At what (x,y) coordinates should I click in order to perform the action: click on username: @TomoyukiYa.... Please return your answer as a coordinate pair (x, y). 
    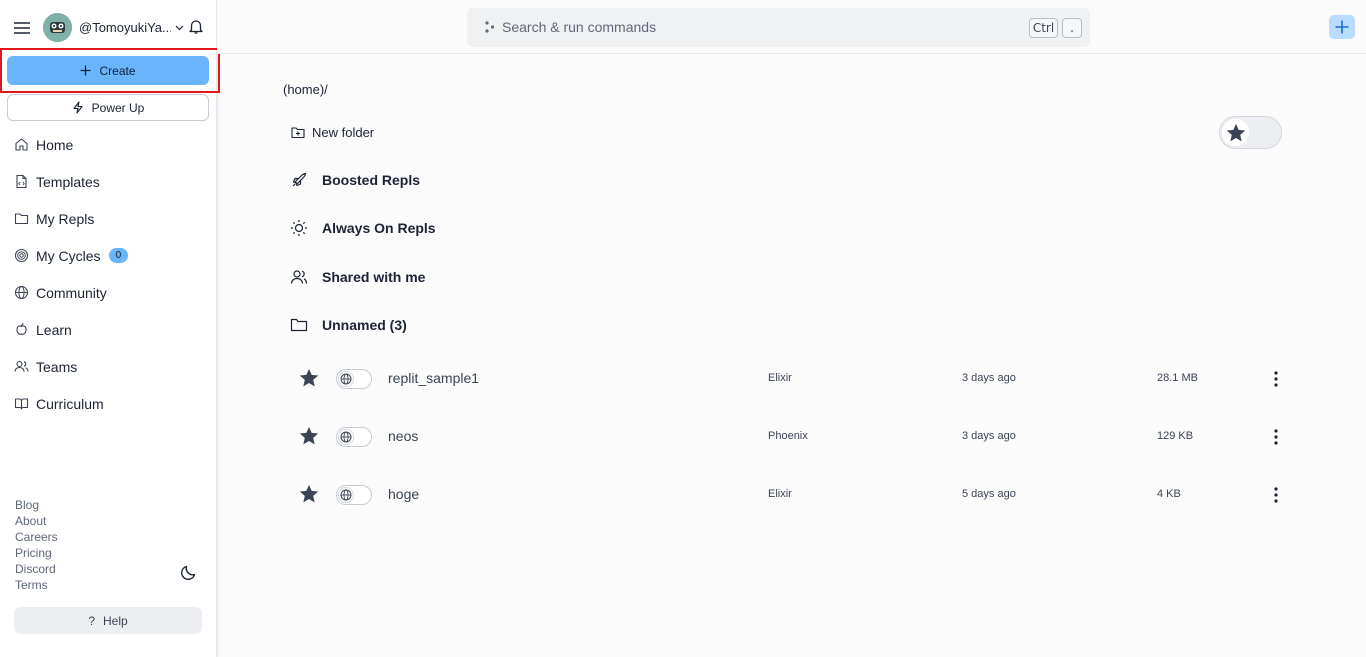
    Looking at the image, I should click on (125, 27).